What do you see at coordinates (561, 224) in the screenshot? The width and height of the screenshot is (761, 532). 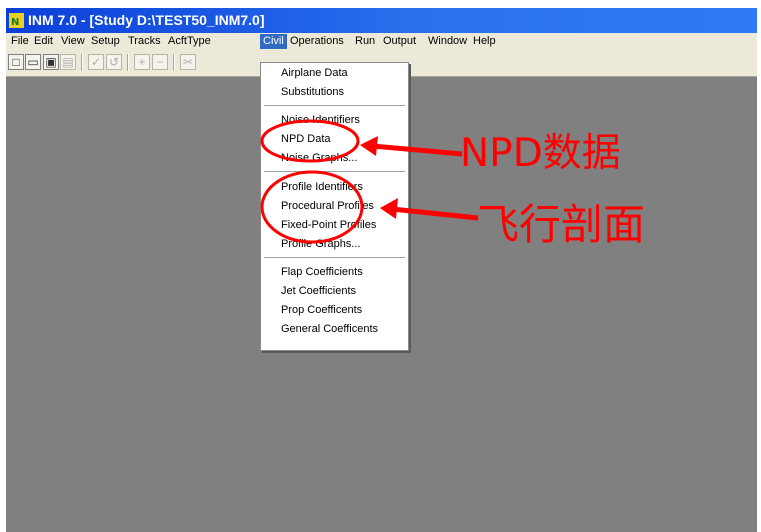 I see `profile-annotation-label: 飞行剖面` at bounding box center [561, 224].